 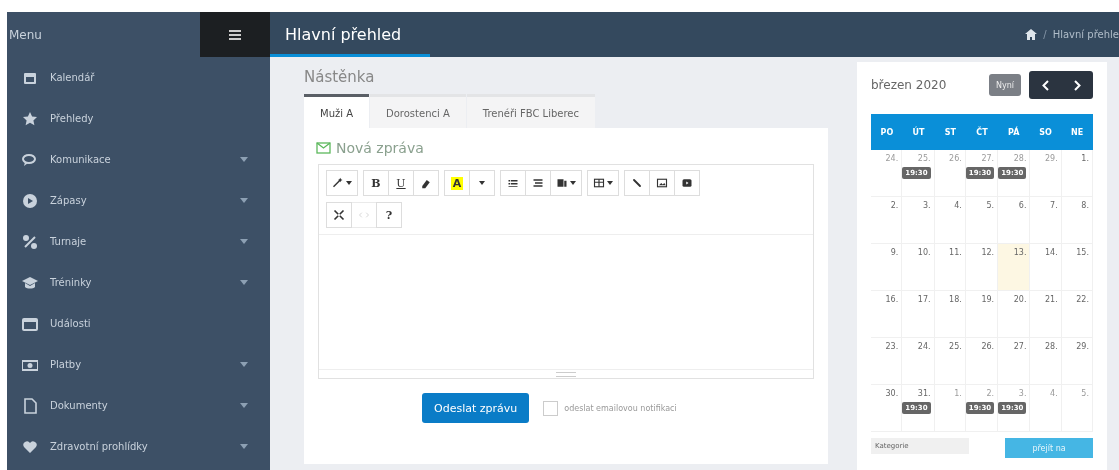 What do you see at coordinates (950, 314) in the screenshot?
I see `calendar-day: 18.` at bounding box center [950, 314].